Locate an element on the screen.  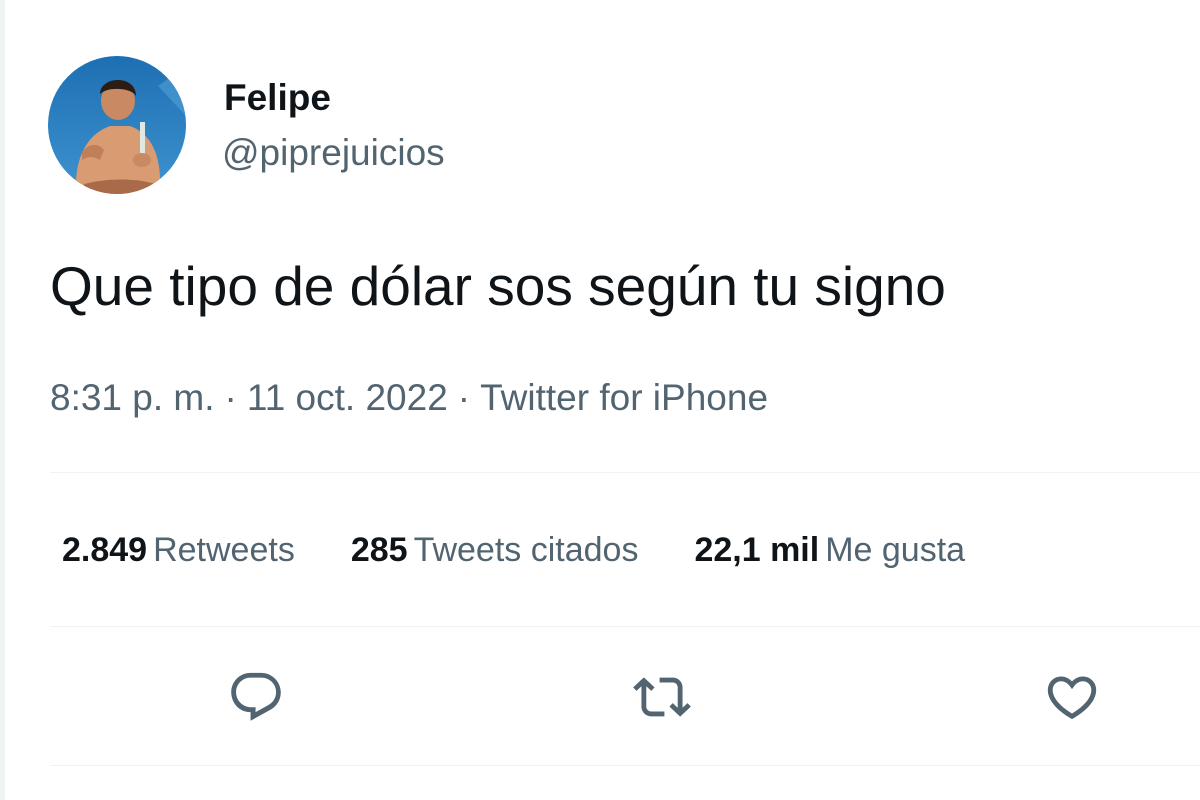
retweets-count: 2.849 is located at coordinates (105, 550).